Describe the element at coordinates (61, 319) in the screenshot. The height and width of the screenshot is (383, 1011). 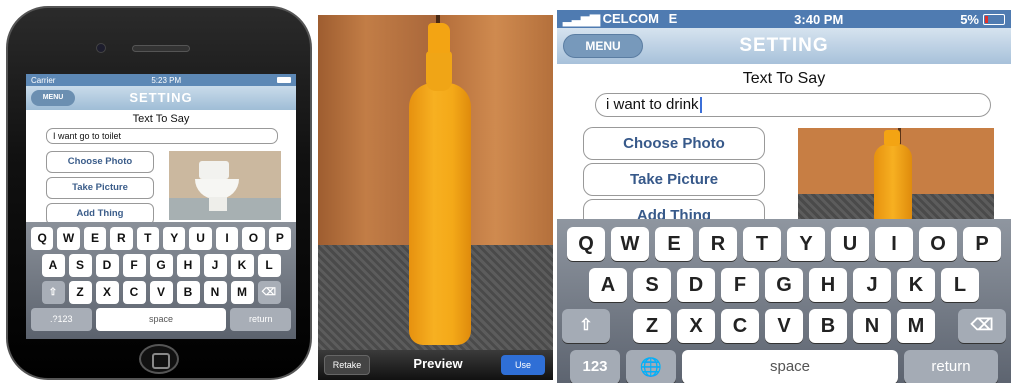
I see `numbers-key: .?123` at that location.